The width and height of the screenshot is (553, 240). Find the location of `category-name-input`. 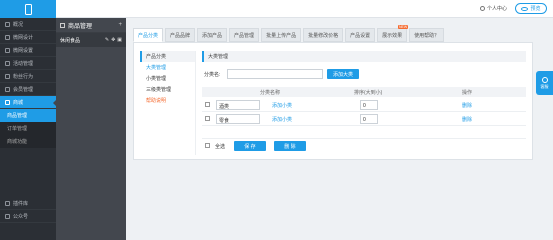

category-name-input is located at coordinates (275, 74).